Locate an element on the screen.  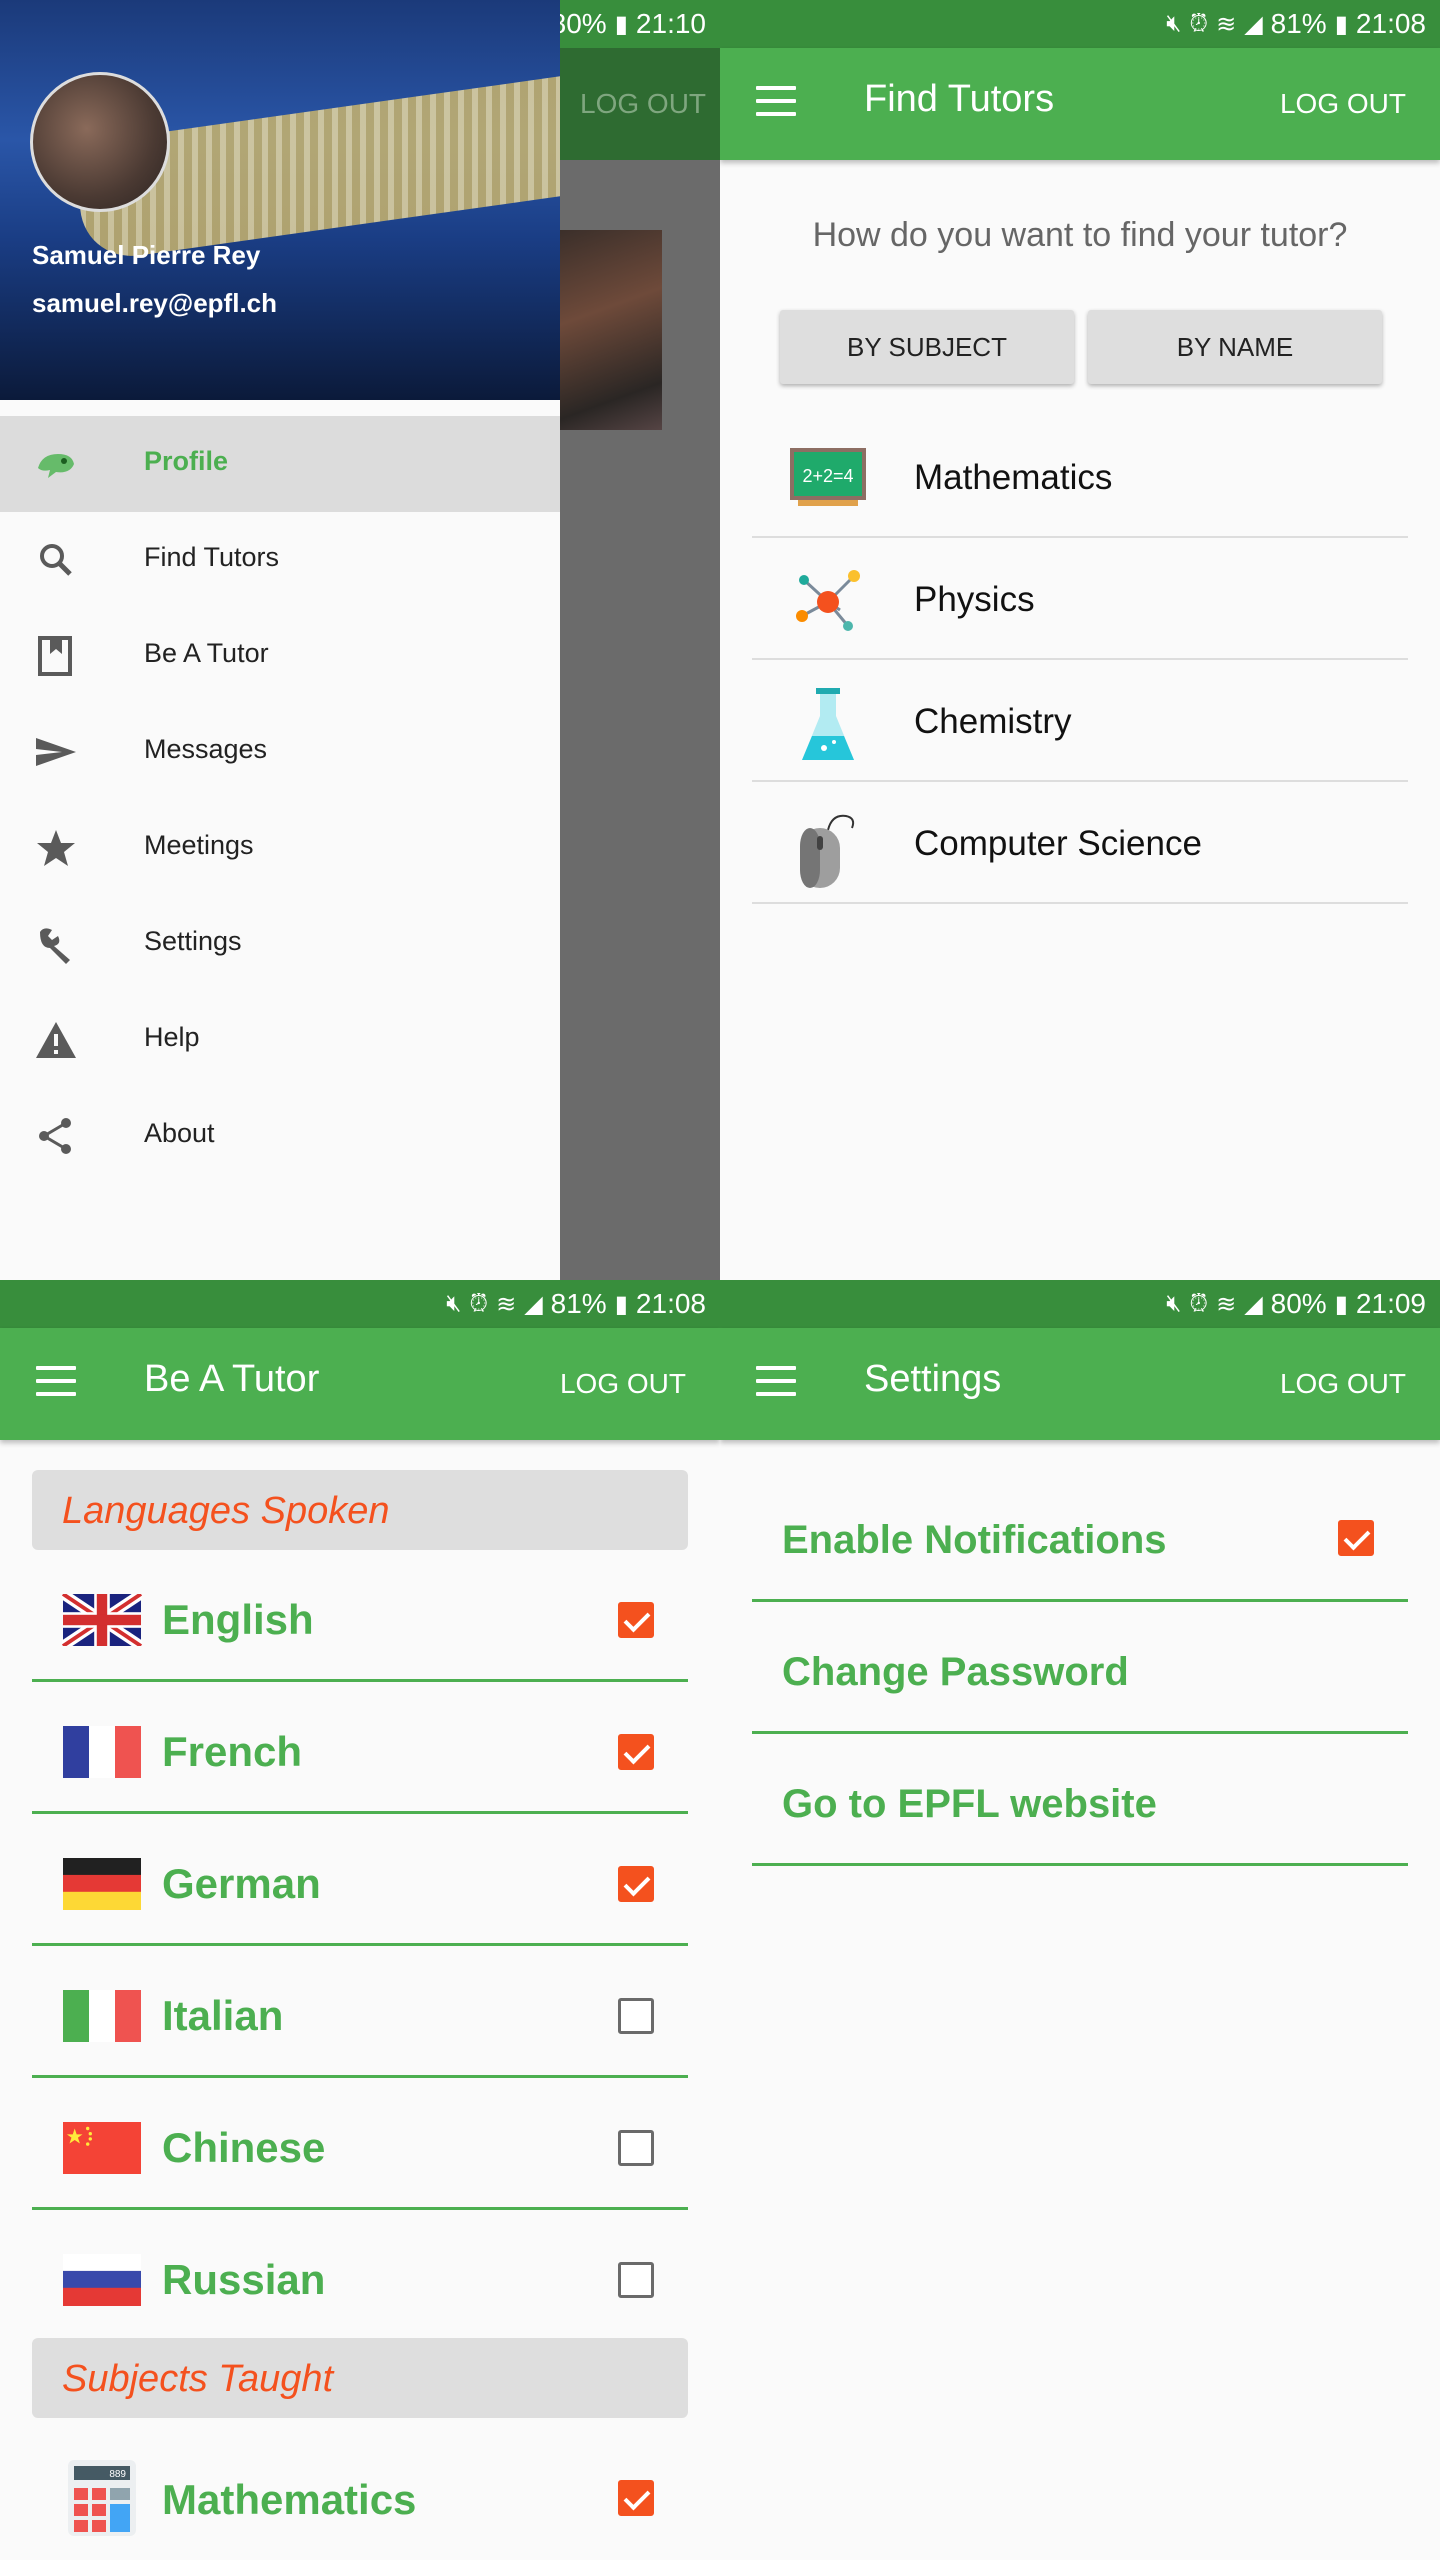
drawer-item-be-a-tutor: Be A Tutor is located at coordinates (280, 656).